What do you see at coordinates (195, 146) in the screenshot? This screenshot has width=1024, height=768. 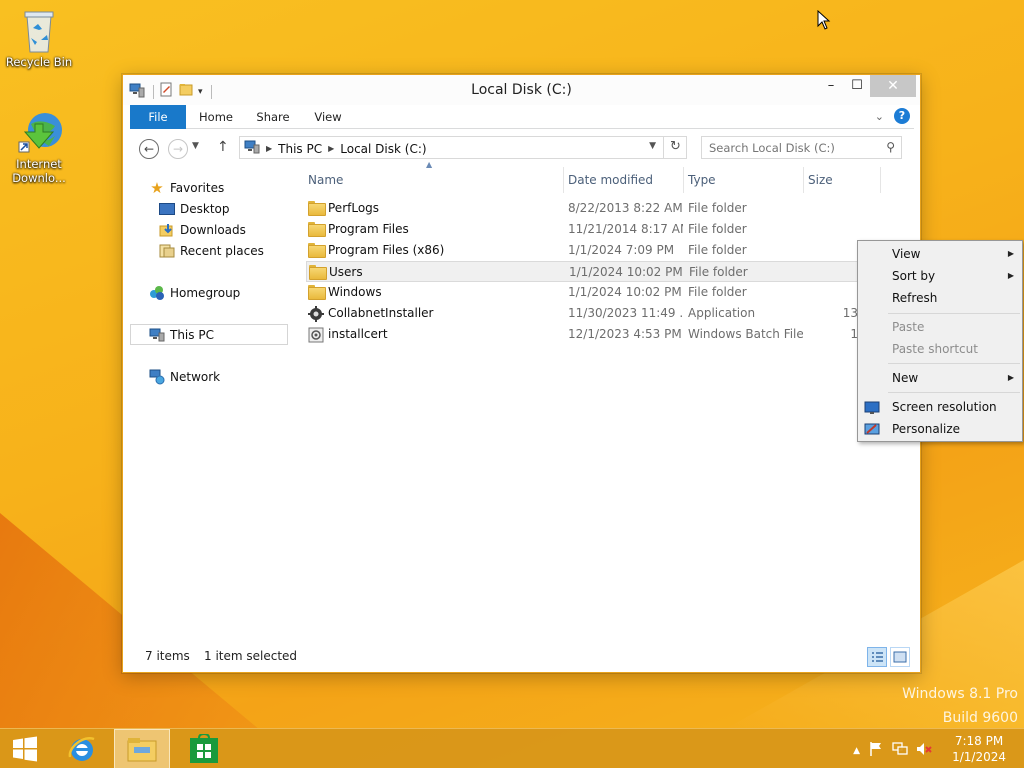 I see `recent-locations-dropdown-icon: ▼` at bounding box center [195, 146].